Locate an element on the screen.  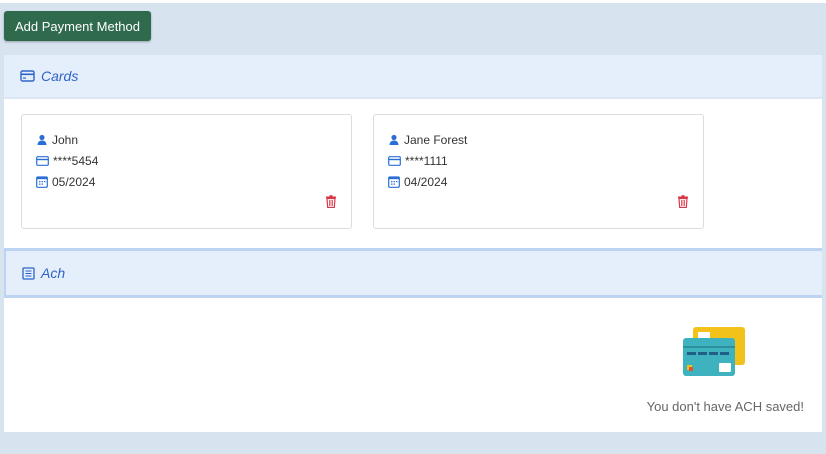
cards-title: Cards is located at coordinates (60, 76).